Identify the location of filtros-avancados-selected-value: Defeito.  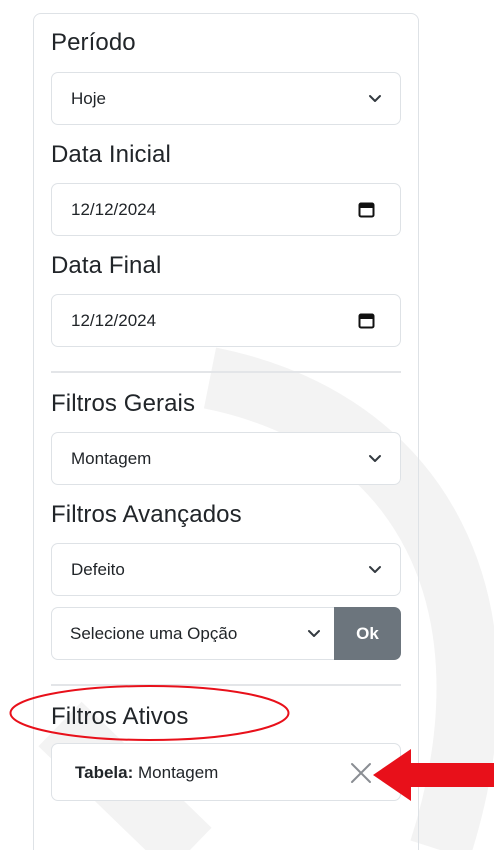
(98, 569).